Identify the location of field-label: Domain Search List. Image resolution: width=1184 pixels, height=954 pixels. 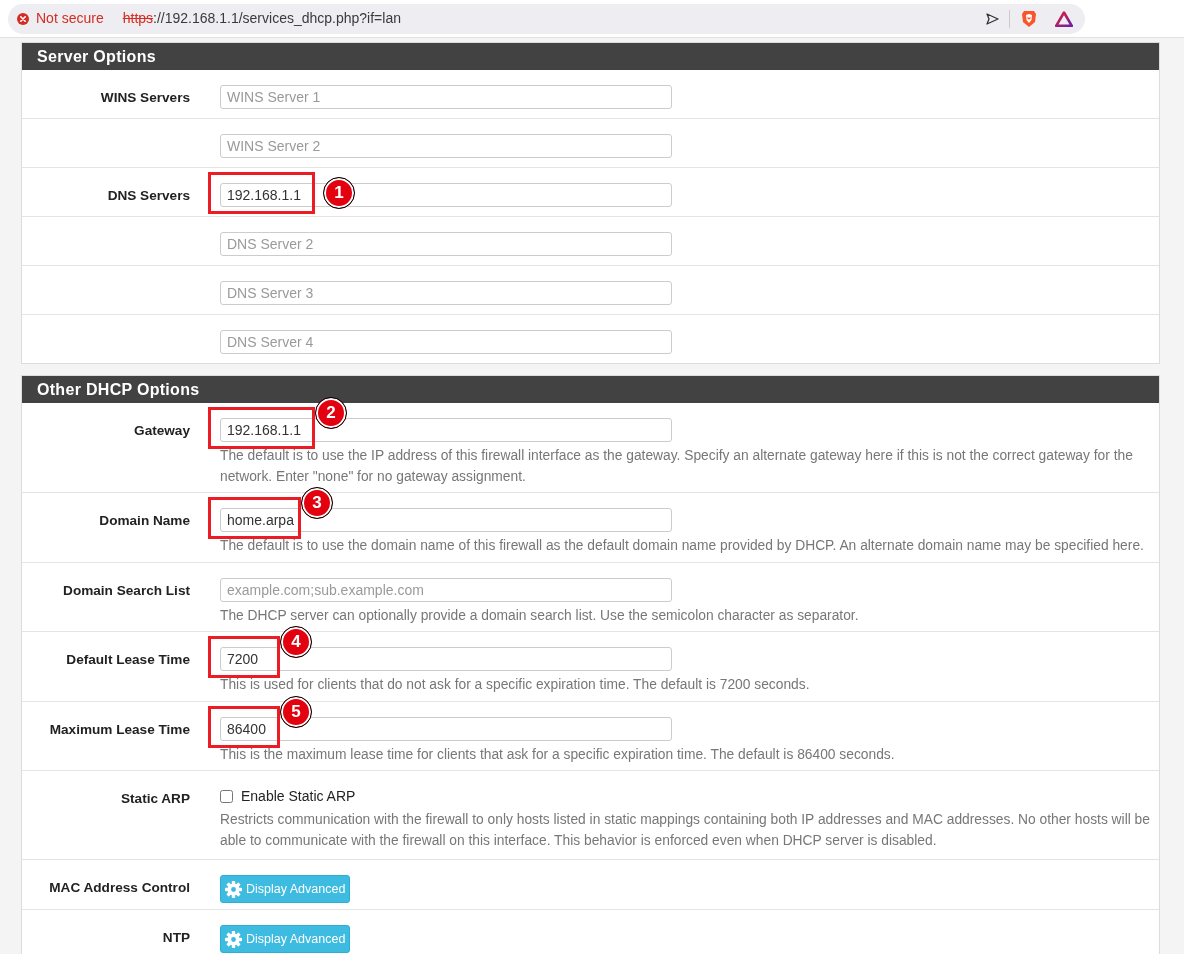
(126, 590).